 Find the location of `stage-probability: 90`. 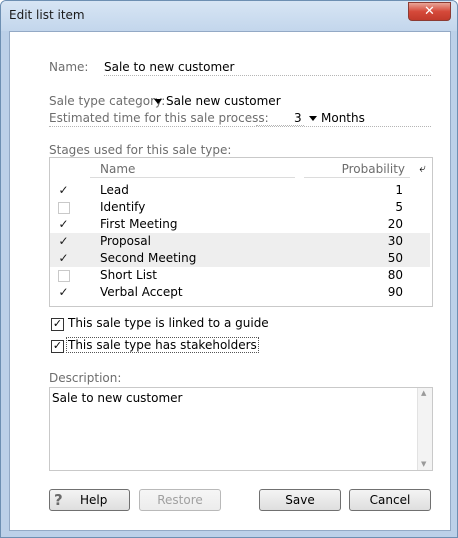

stage-probability: 90 is located at coordinates (395, 292).